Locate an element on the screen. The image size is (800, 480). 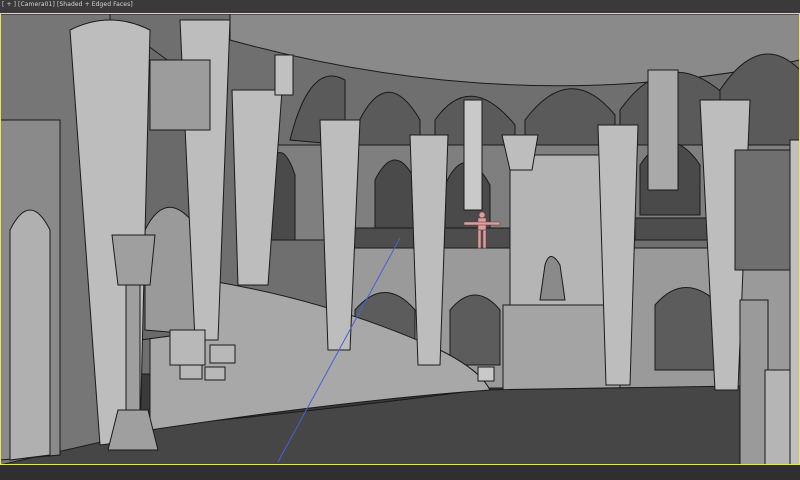
left-balusters is located at coordinates (180, 95).